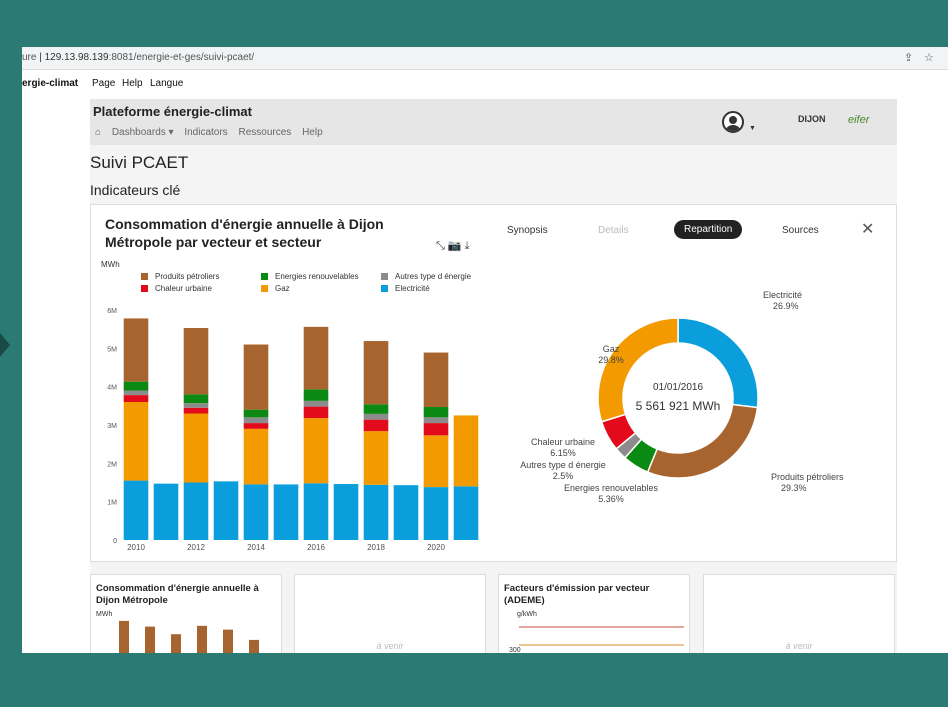 The height and width of the screenshot is (707, 948). I want to click on slice-percent: 5.36%, so click(611, 499).